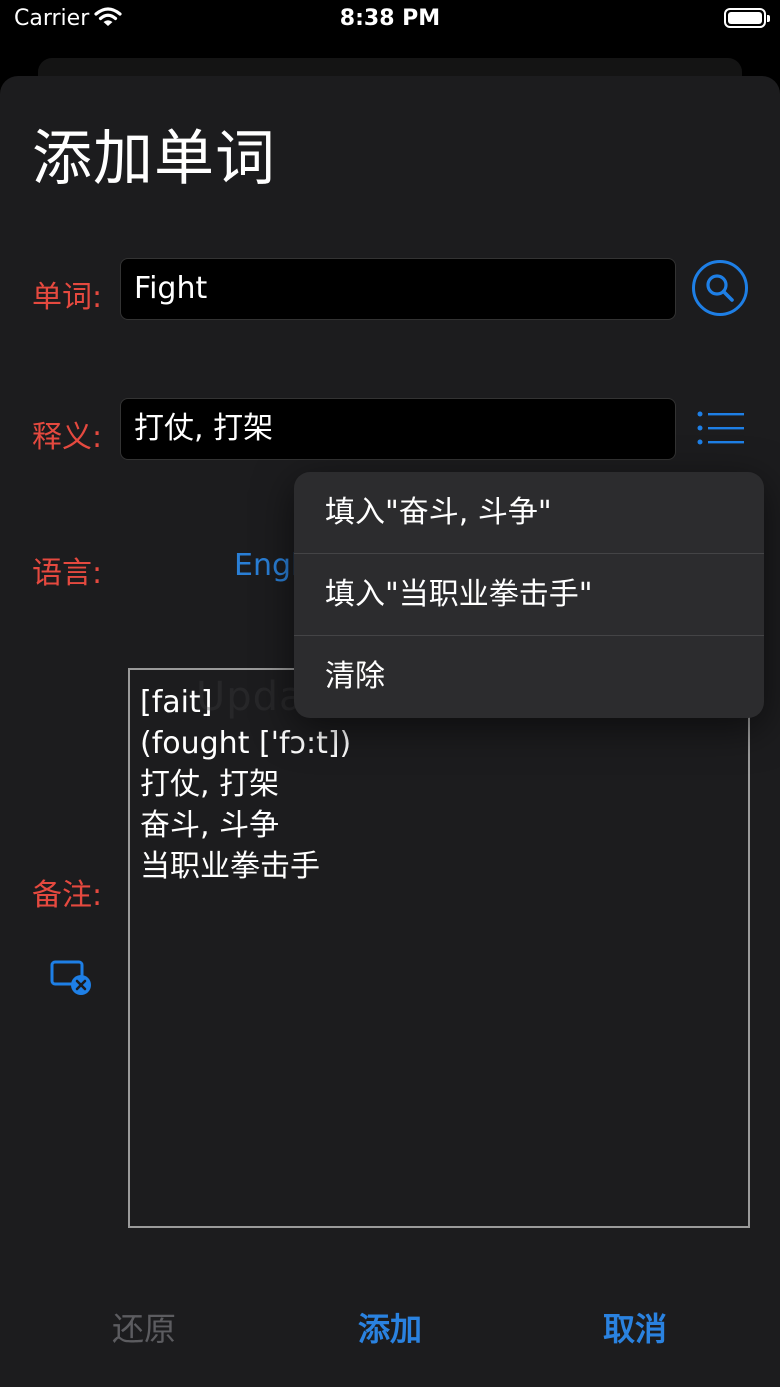 Image resolution: width=780 pixels, height=1387 pixels. I want to click on word-input: Fight, so click(398, 289).